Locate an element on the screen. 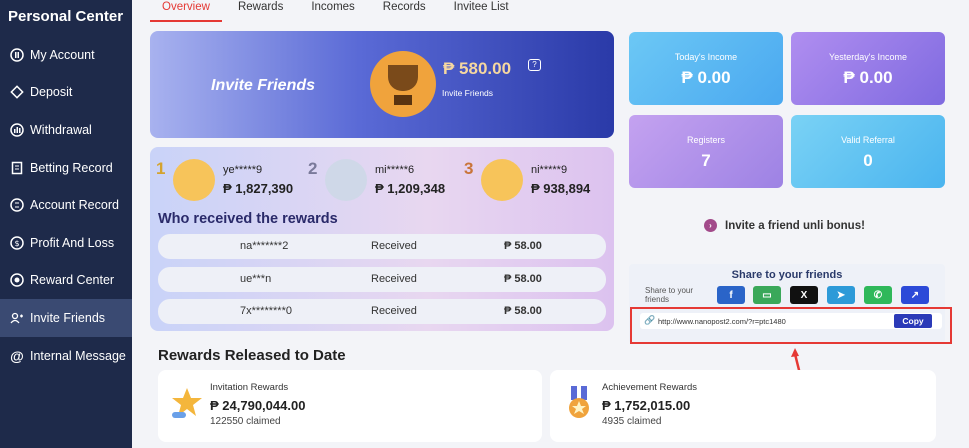  telegram-icon: ➤ is located at coordinates (841, 295).